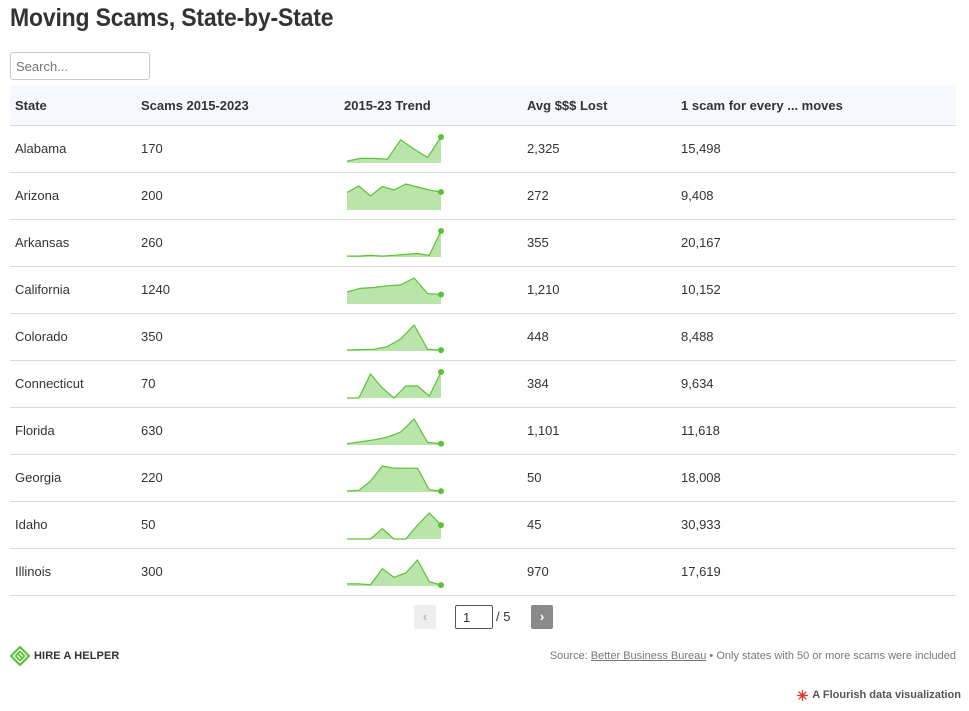 The image size is (969, 711). Describe the element at coordinates (538, 242) in the screenshot. I see `cell-avg-lost: 355` at that location.